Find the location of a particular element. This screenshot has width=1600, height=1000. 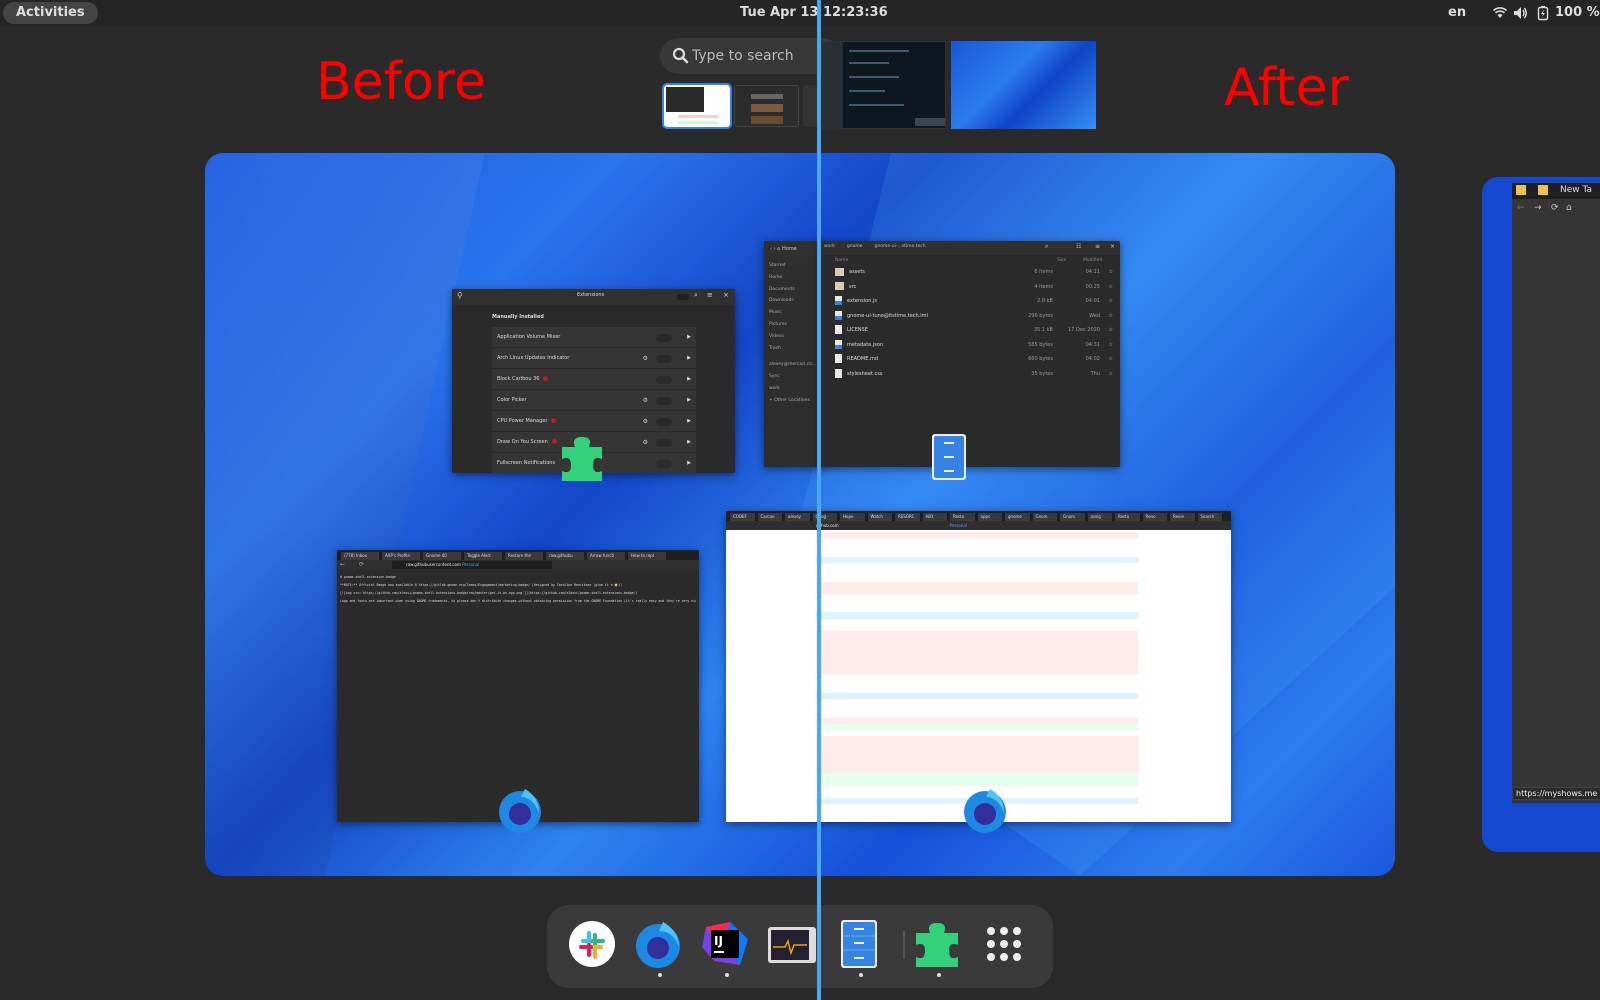

path-segment: gnome is located at coordinates (855, 246).